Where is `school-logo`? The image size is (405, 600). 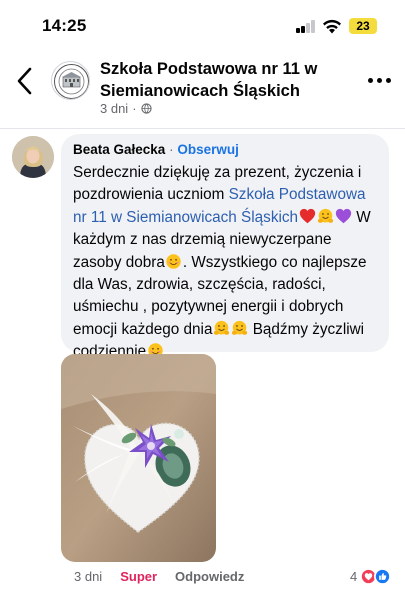
school-logo is located at coordinates (70, 80).